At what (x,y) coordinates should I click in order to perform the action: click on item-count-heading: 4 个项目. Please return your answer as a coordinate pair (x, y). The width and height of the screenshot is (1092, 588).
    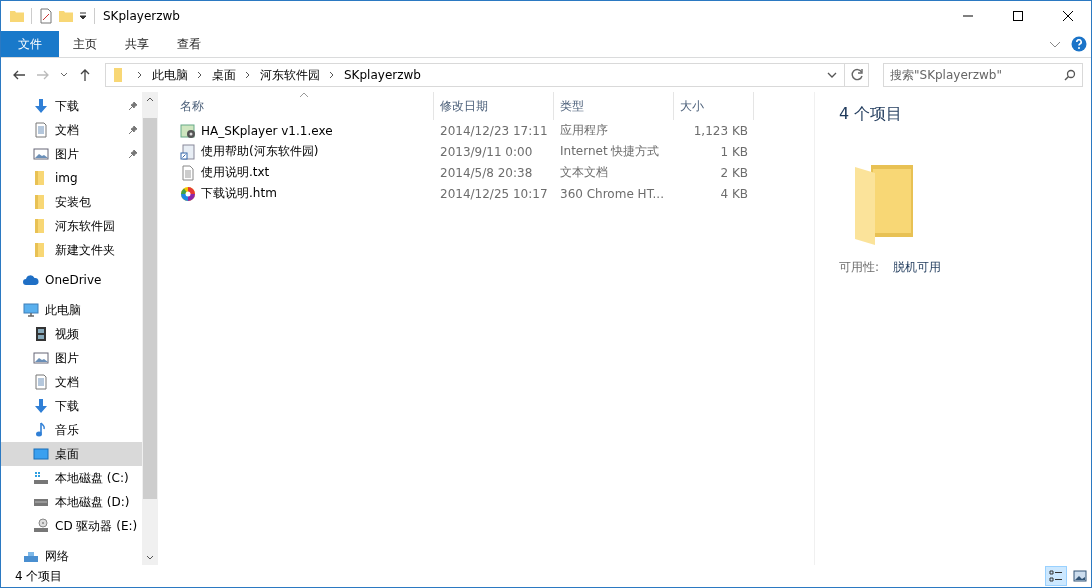
    Looking at the image, I should click on (871, 114).